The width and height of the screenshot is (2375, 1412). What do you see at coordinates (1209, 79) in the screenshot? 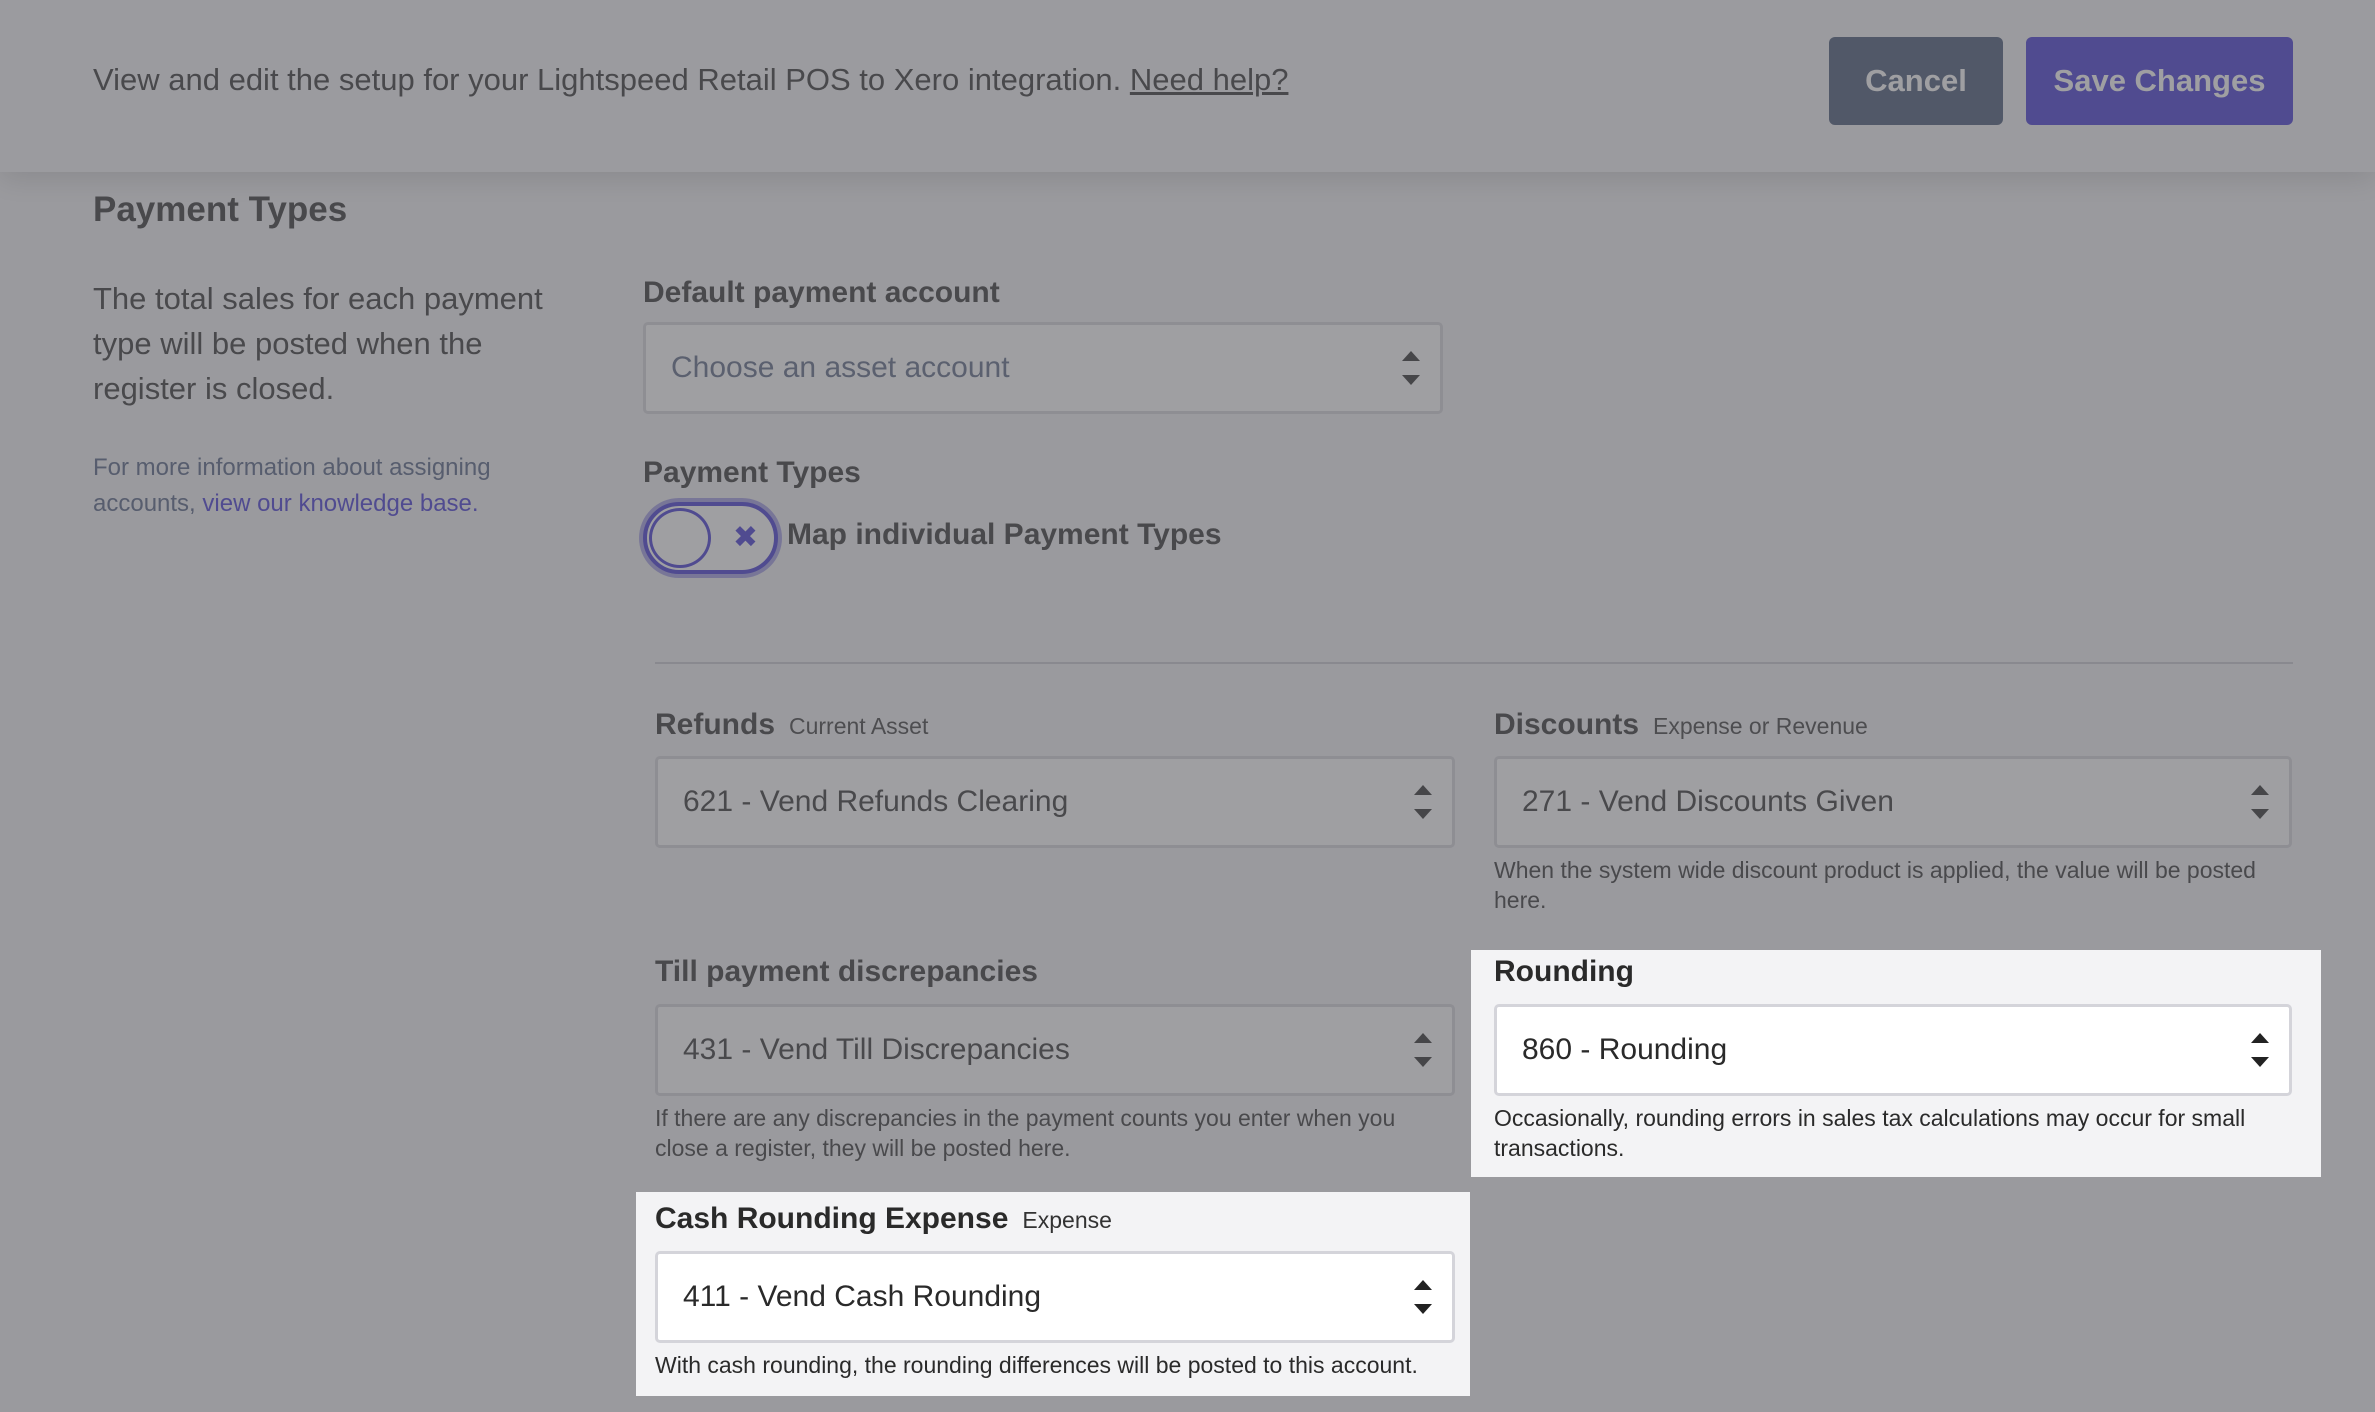
I see `need-help-link: Need help?` at bounding box center [1209, 79].